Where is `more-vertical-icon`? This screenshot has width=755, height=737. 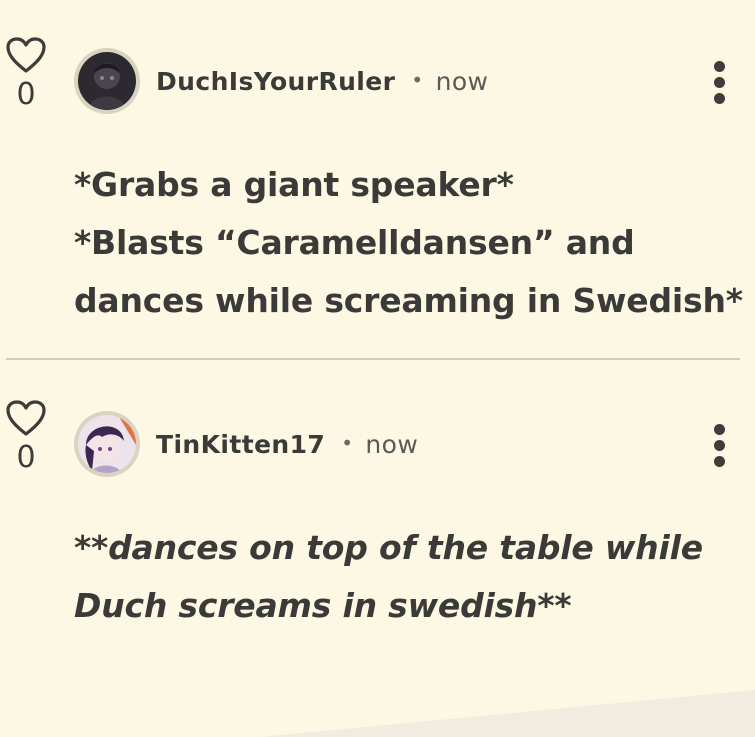 more-vertical-icon is located at coordinates (719, 446).